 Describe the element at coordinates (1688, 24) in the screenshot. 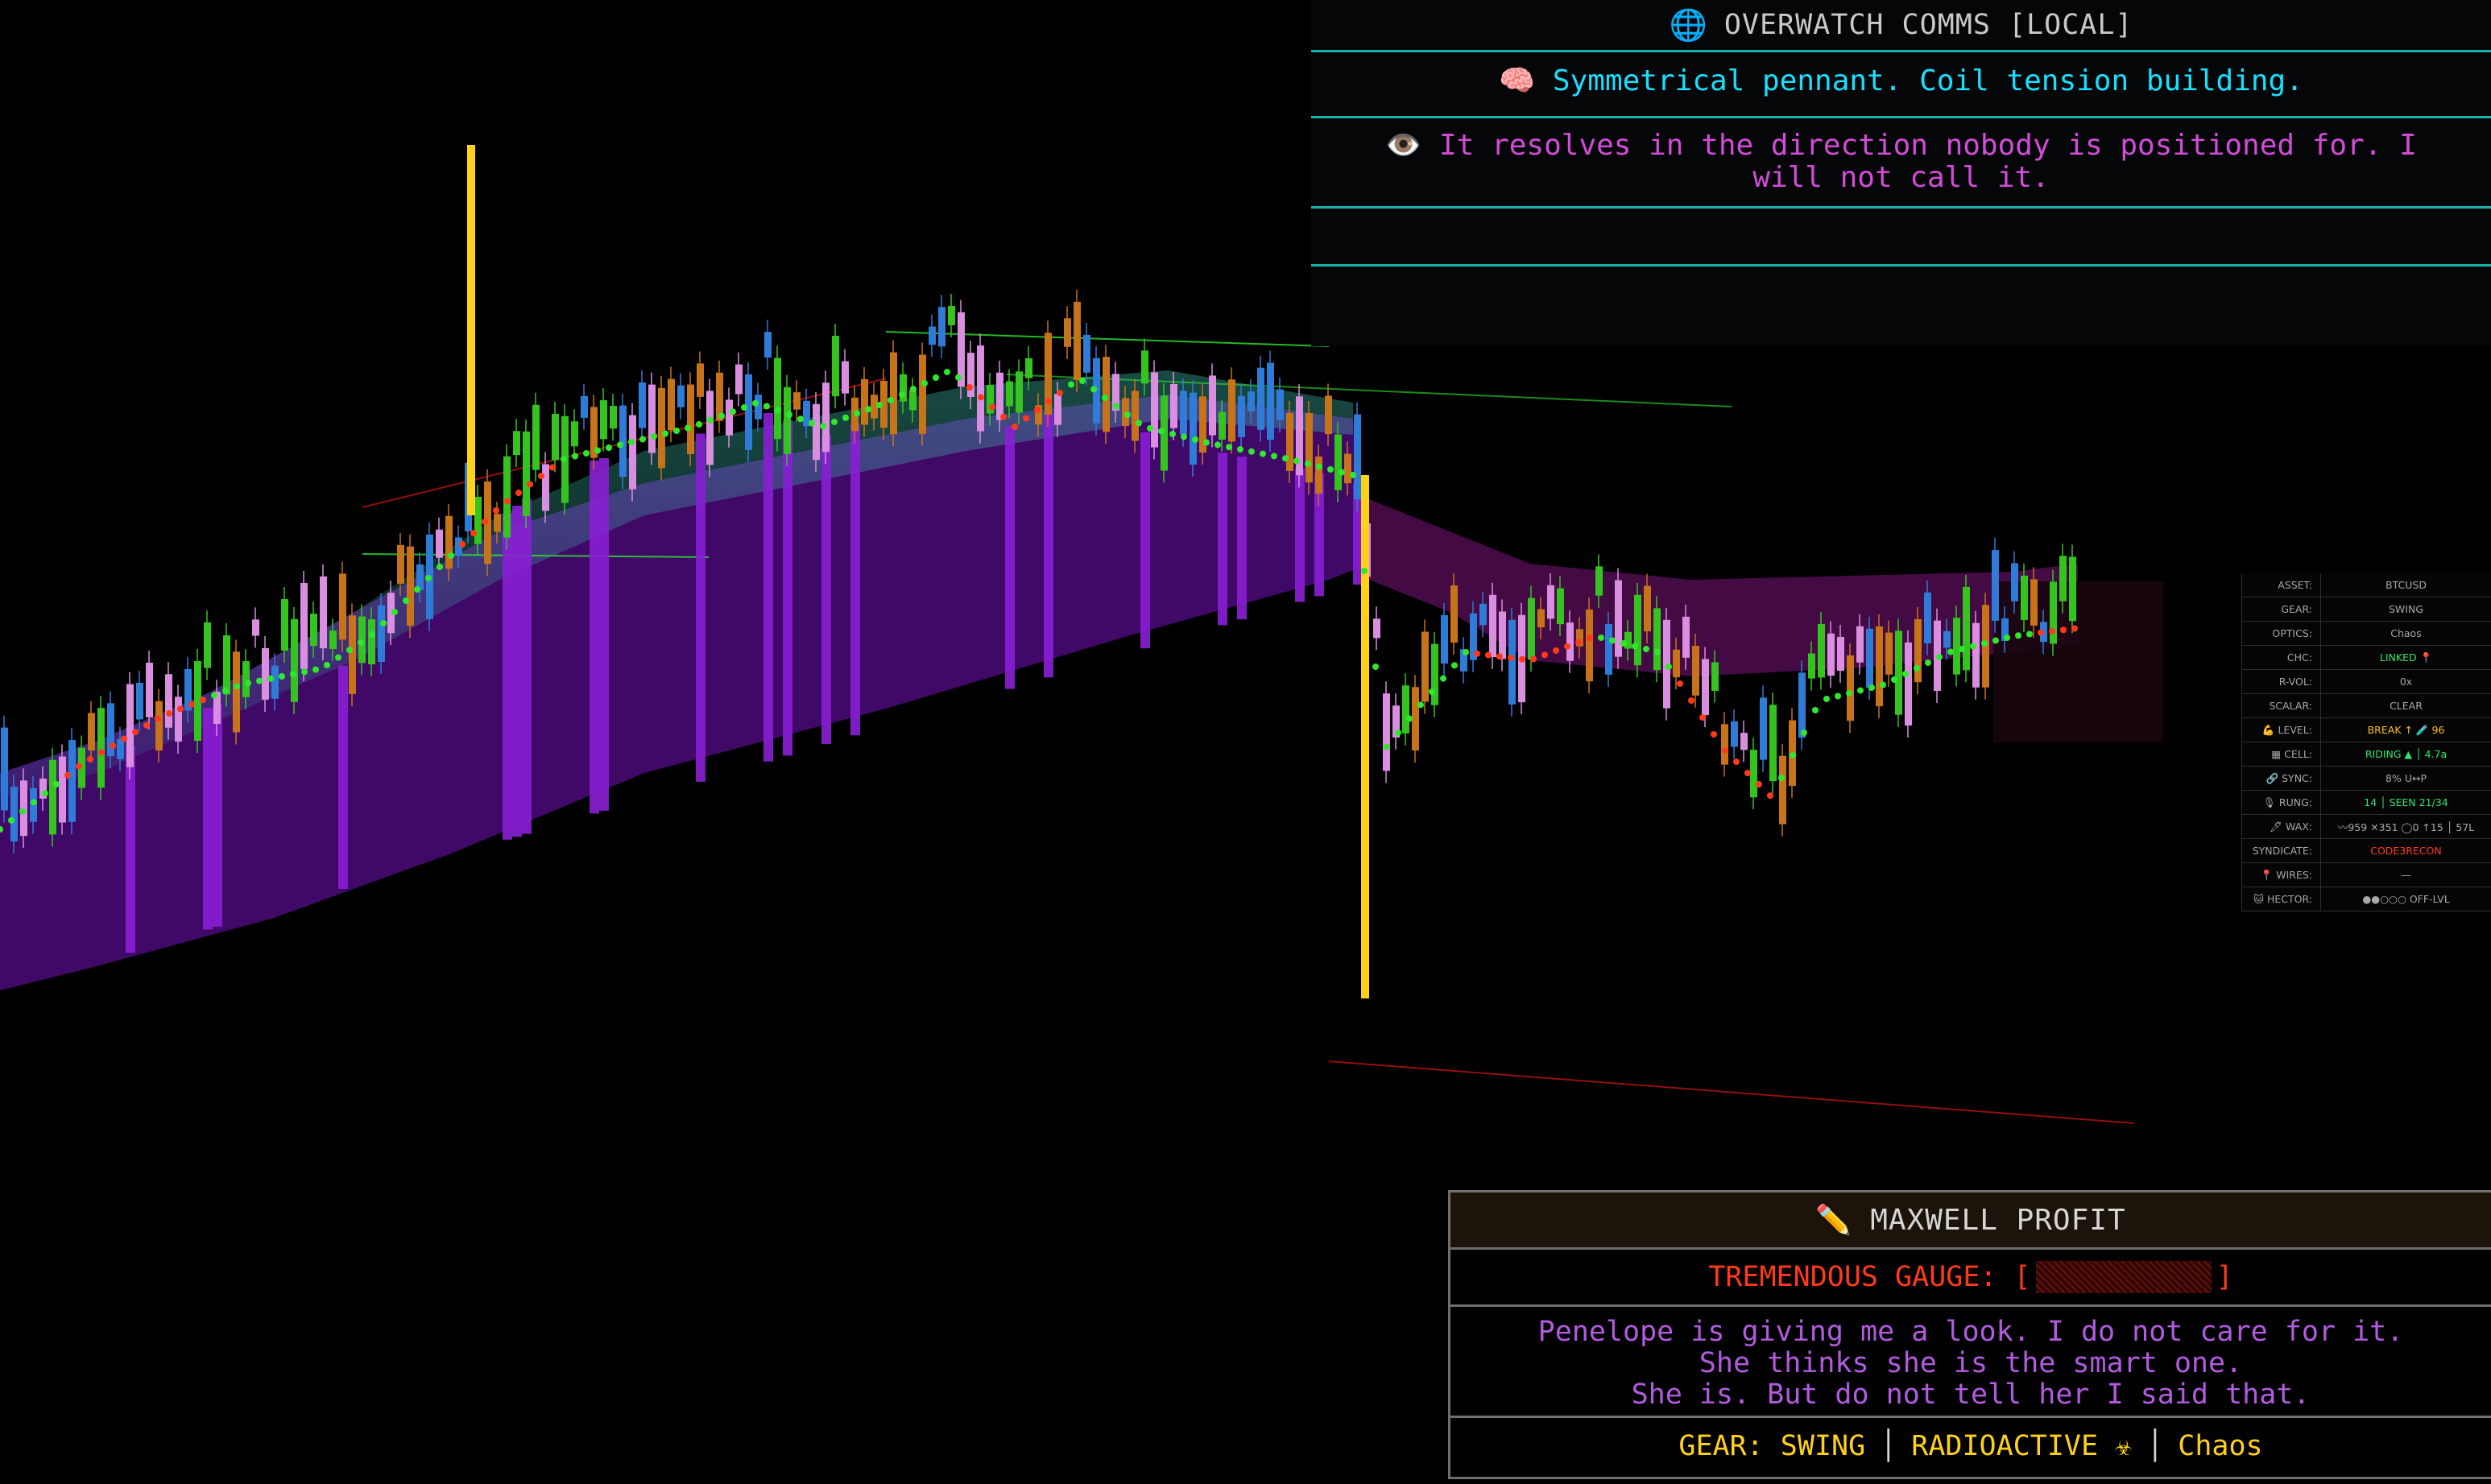

I see `globe-icon: 🌐` at that location.